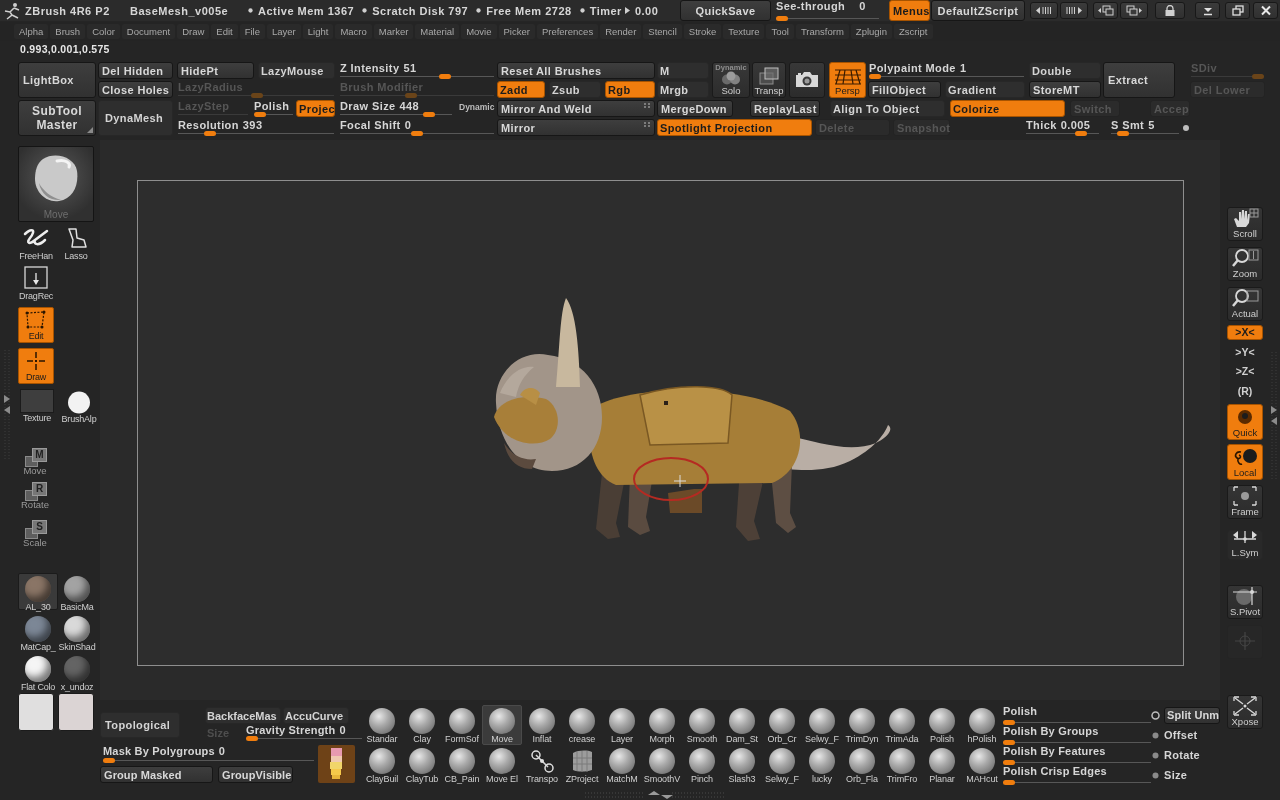 This screenshot has width=1280, height=800. I want to click on close-button, so click(1265, 10).